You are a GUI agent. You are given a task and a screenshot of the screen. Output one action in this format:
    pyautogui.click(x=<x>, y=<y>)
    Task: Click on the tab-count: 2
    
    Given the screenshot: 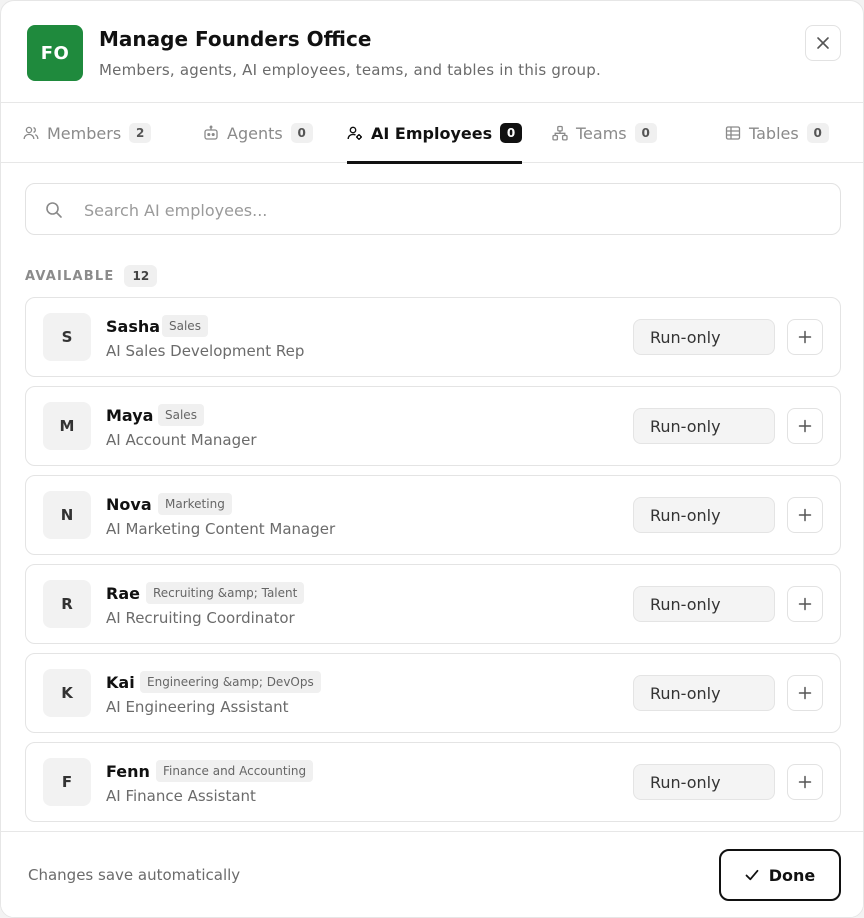 What is the action you would take?
    pyautogui.click(x=140, y=133)
    